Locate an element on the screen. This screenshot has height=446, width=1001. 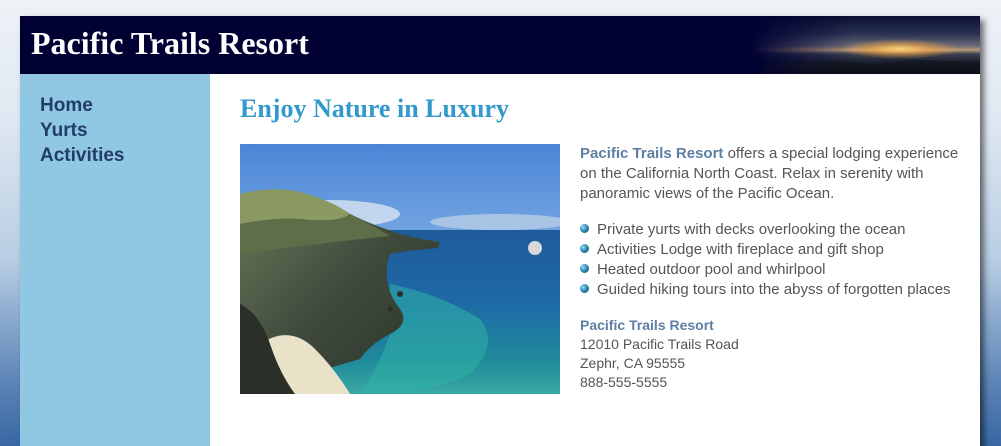
site-title: Pacific Trails Resort is located at coordinates (170, 43).